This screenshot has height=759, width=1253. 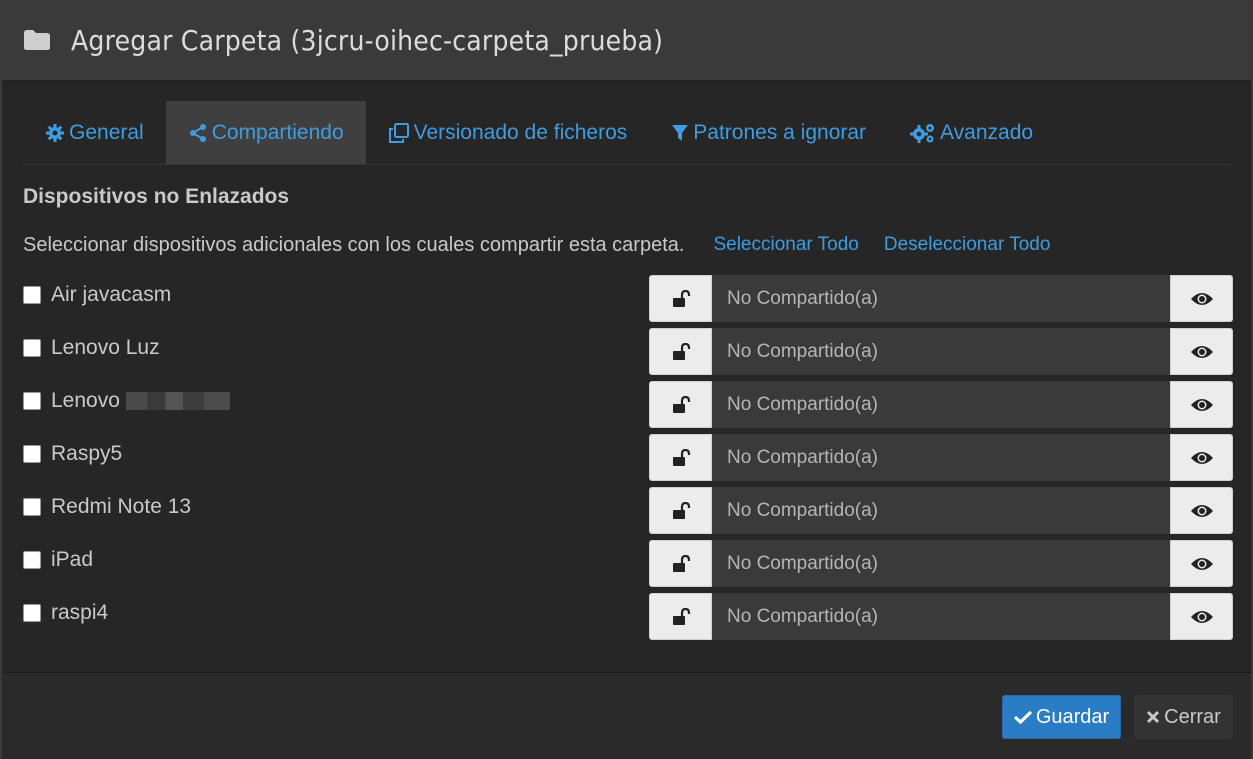 What do you see at coordinates (922, 133) in the screenshot?
I see `gears-icon` at bounding box center [922, 133].